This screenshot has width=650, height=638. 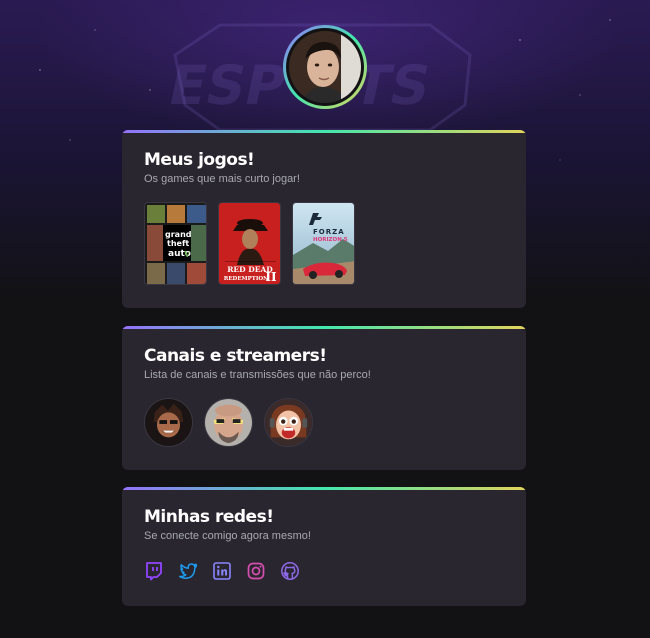 I want to click on svg-text: grand, so click(x=178, y=234).